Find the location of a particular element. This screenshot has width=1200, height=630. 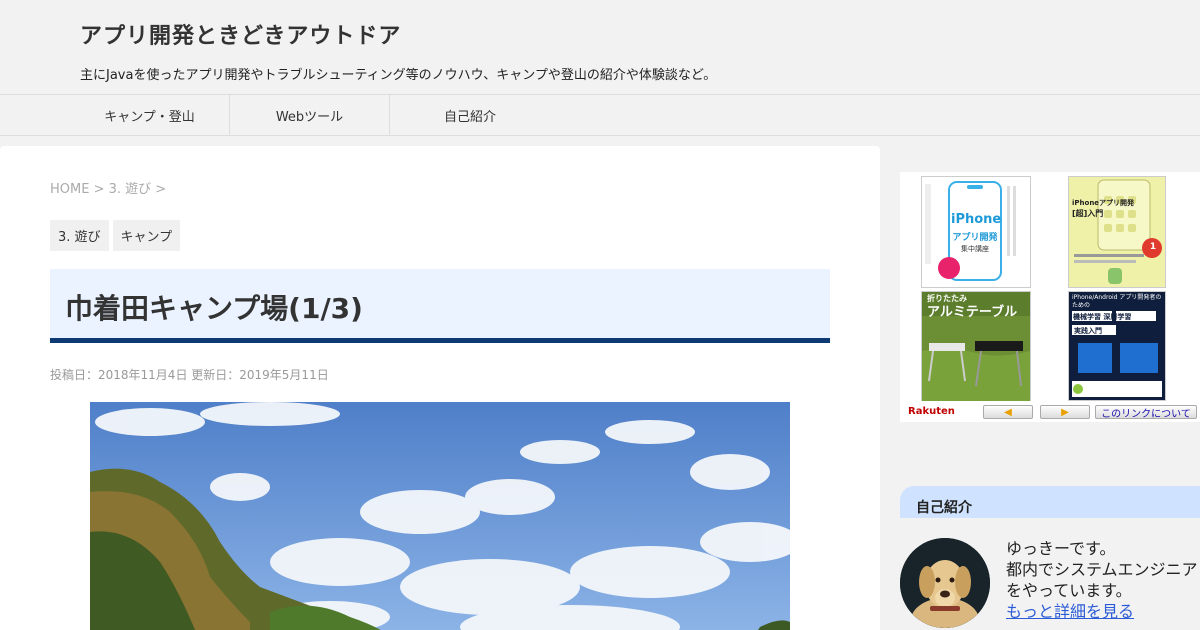

ad-book-4-subtitle: iPhone/Android アプリ開発者のための is located at coordinates (1117, 301).